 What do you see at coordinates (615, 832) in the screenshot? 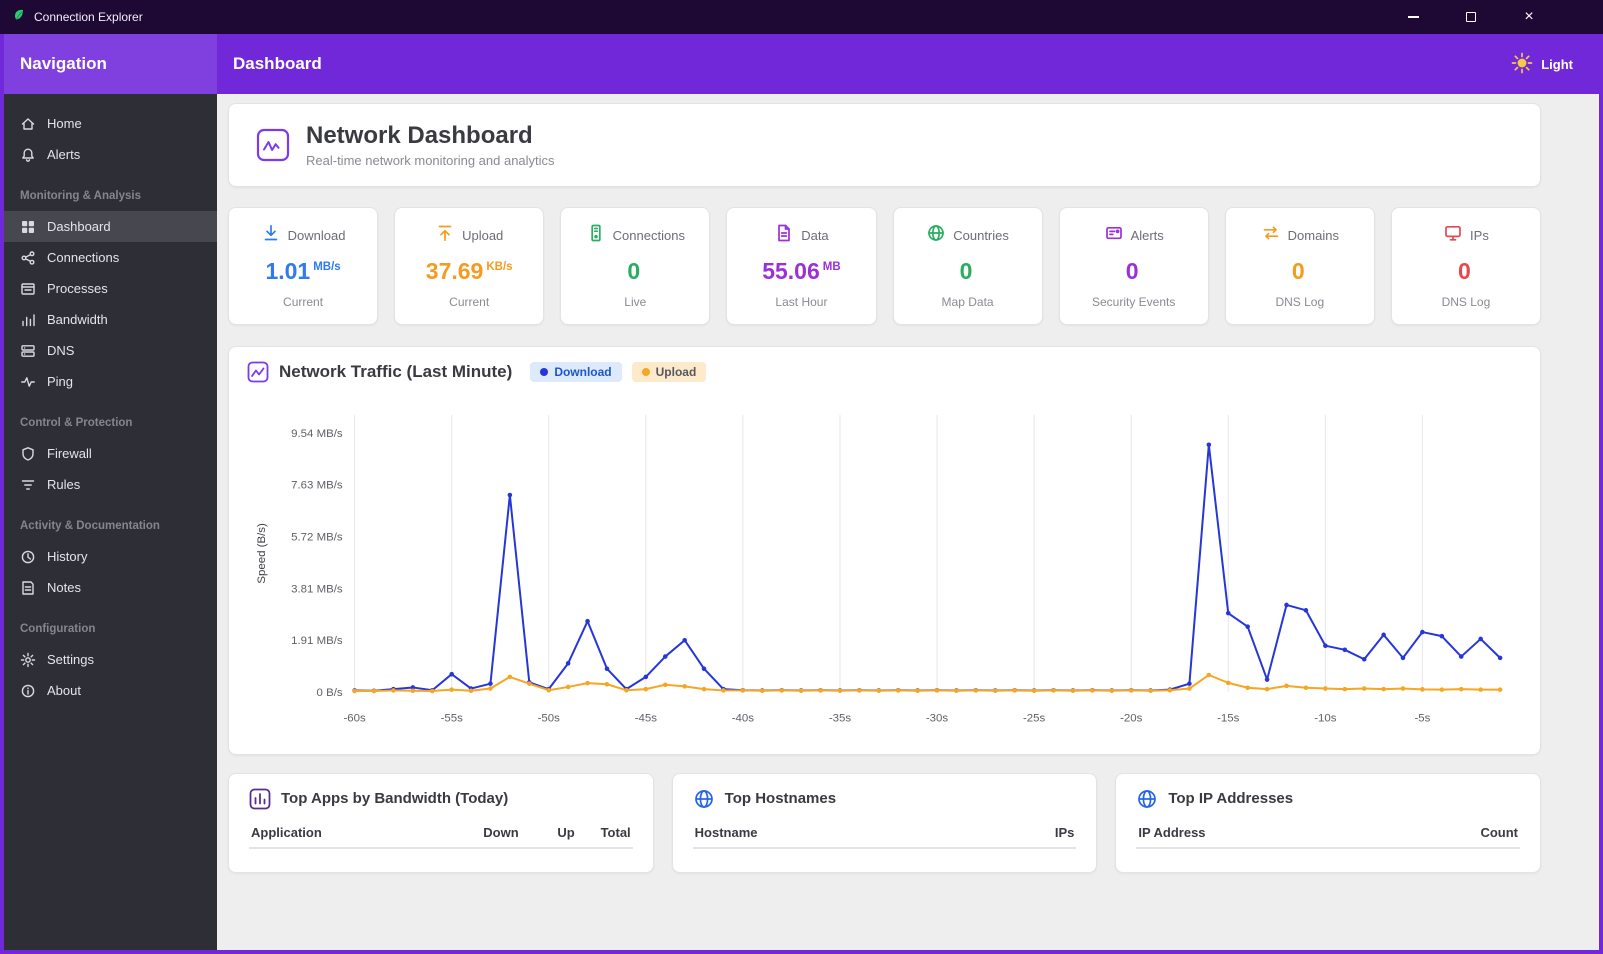
I see `col-total: Total` at bounding box center [615, 832].